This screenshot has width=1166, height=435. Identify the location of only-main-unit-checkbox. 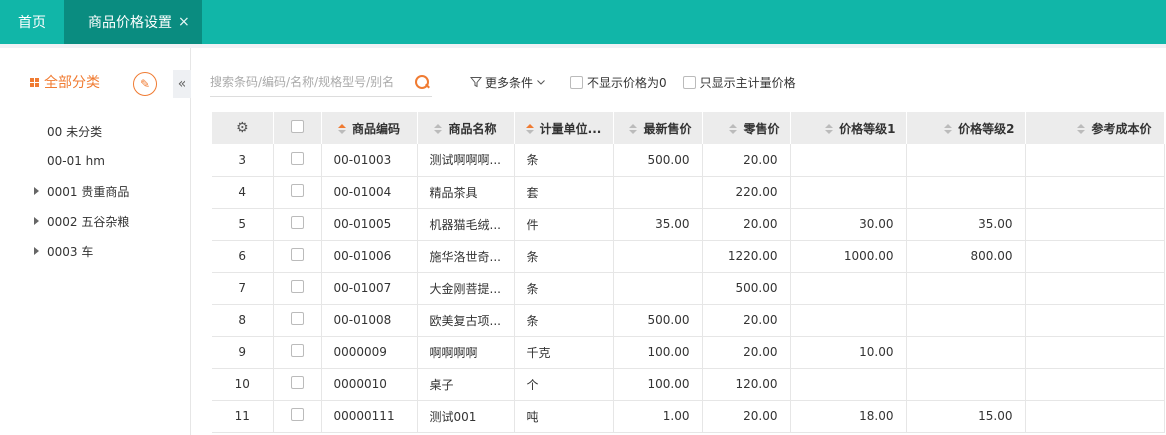
(689, 82).